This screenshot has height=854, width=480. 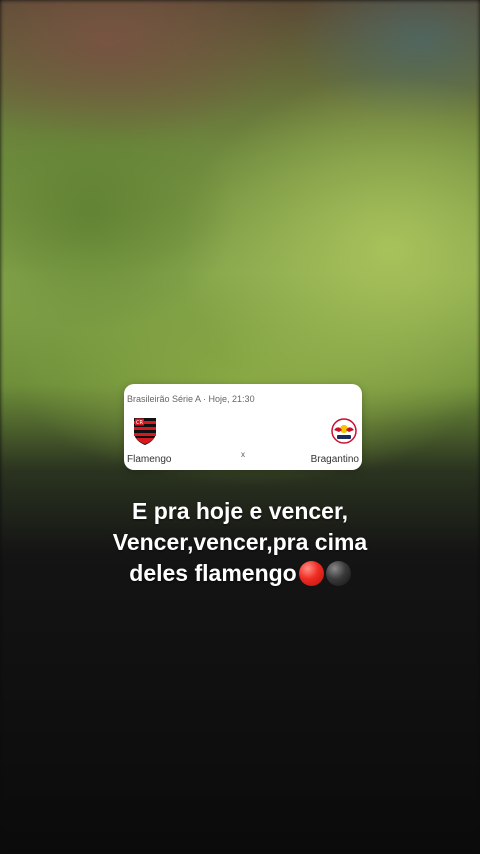 I want to click on red-bull-bragantino-crest-icon, so click(x=344, y=431).